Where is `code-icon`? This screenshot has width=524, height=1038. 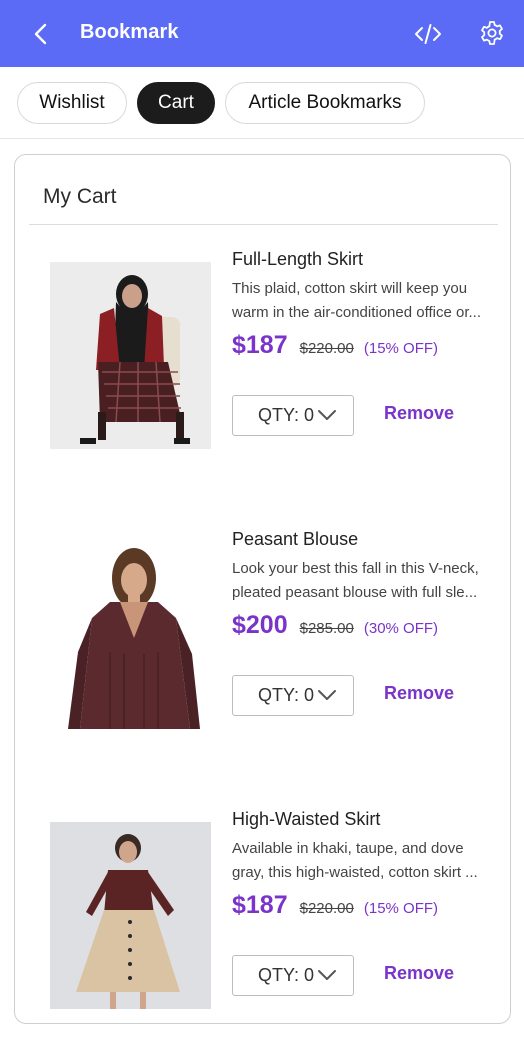
code-icon is located at coordinates (428, 34).